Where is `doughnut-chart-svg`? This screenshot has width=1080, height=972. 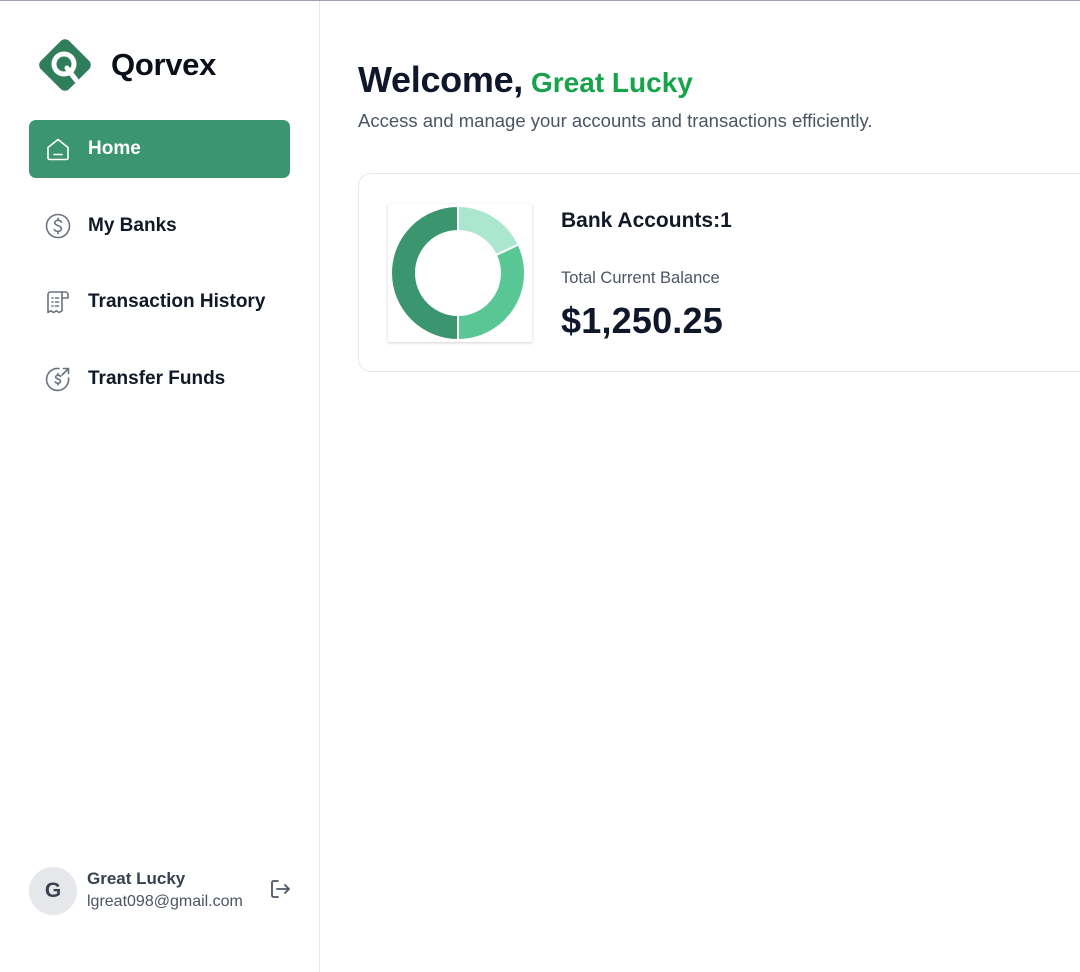
doughnut-chart-svg is located at coordinates (458, 273).